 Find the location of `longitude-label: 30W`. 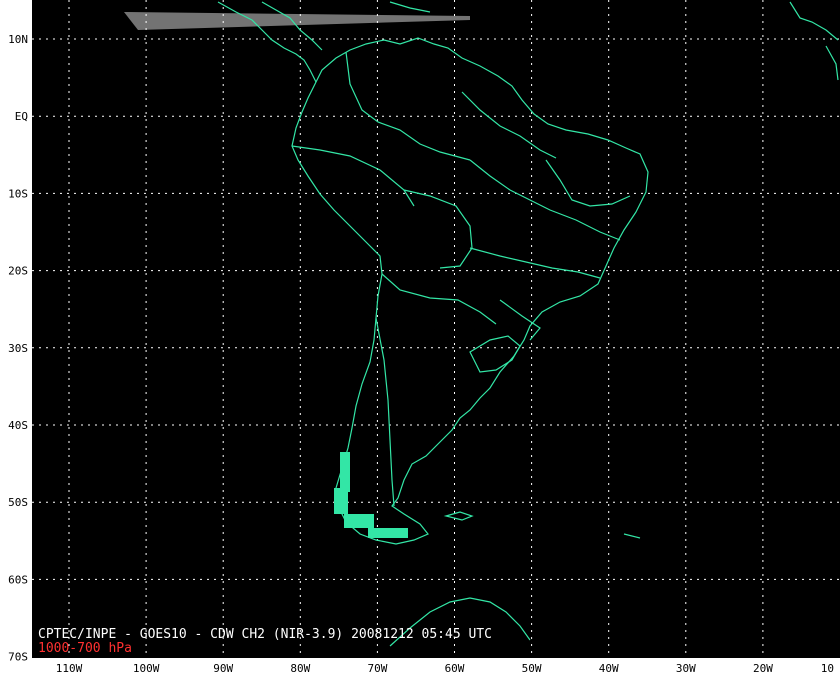

longitude-label: 30W is located at coordinates (686, 668).